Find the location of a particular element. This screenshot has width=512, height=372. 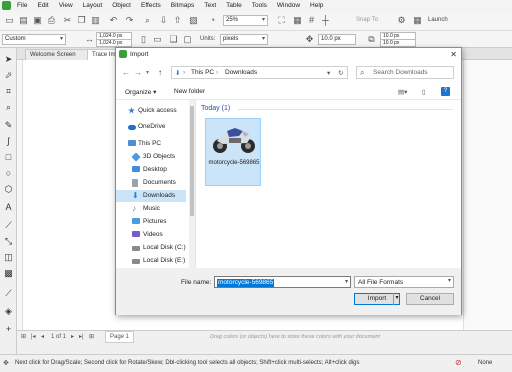

up-arrow-icon: ↑ is located at coordinates (160, 72).